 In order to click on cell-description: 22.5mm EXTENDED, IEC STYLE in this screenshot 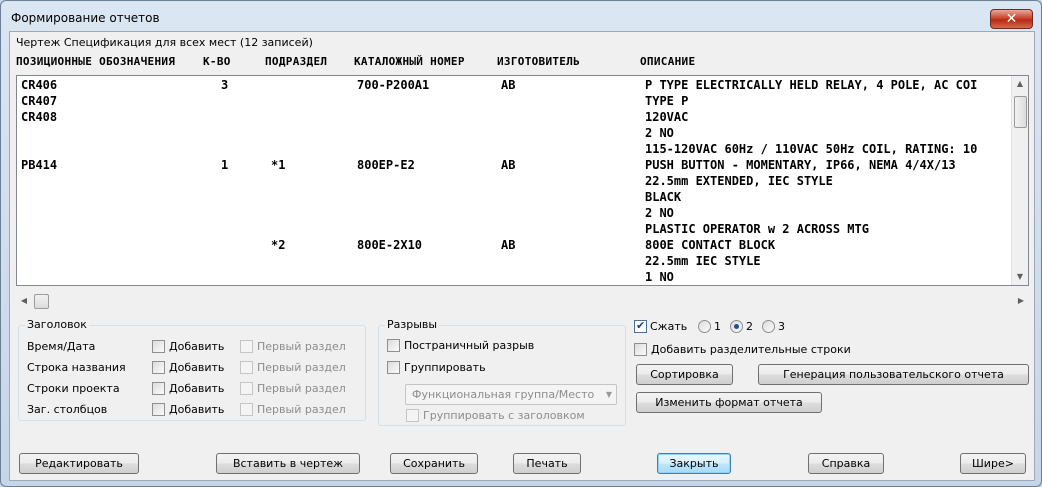, I will do `click(739, 181)`.